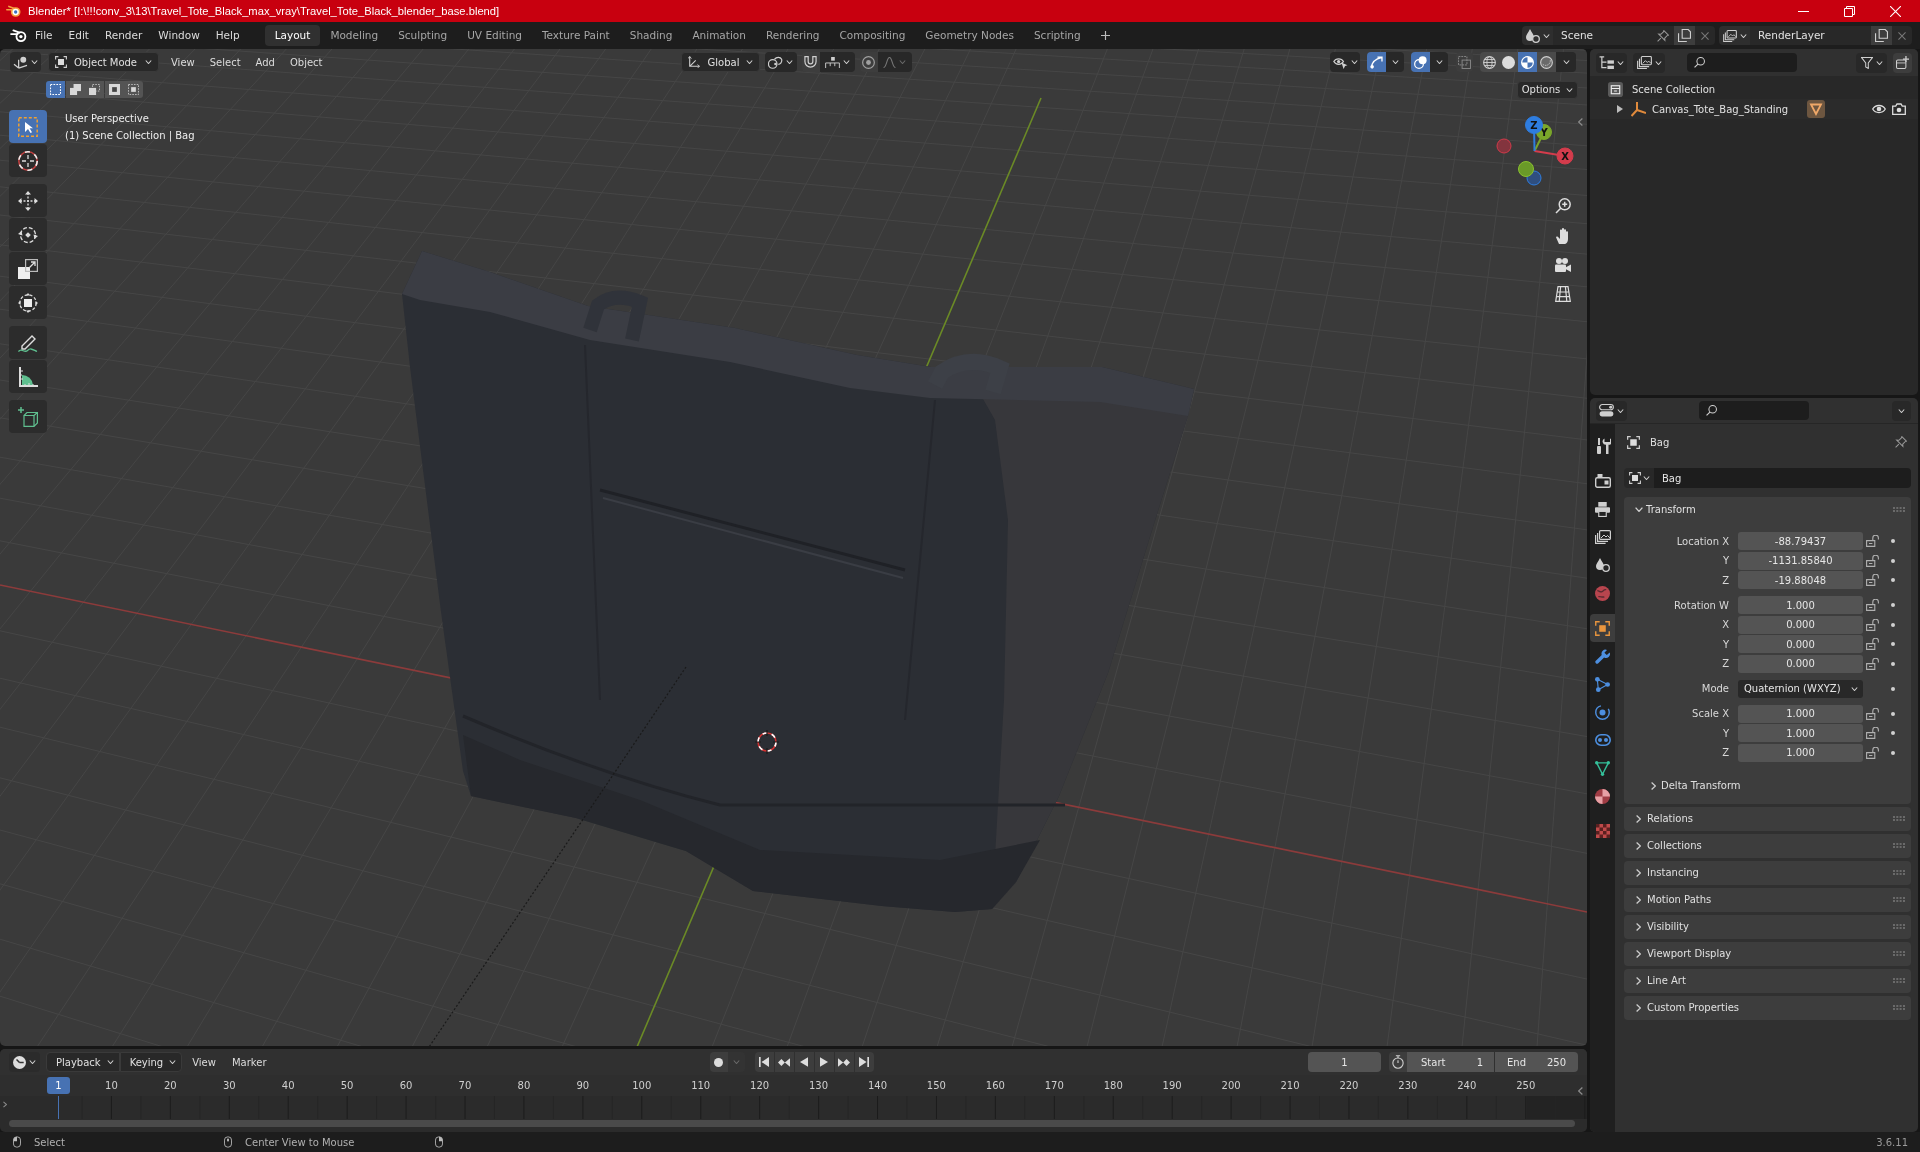 The image size is (1920, 1152). I want to click on number-field: -88.79437, so click(1800, 541).